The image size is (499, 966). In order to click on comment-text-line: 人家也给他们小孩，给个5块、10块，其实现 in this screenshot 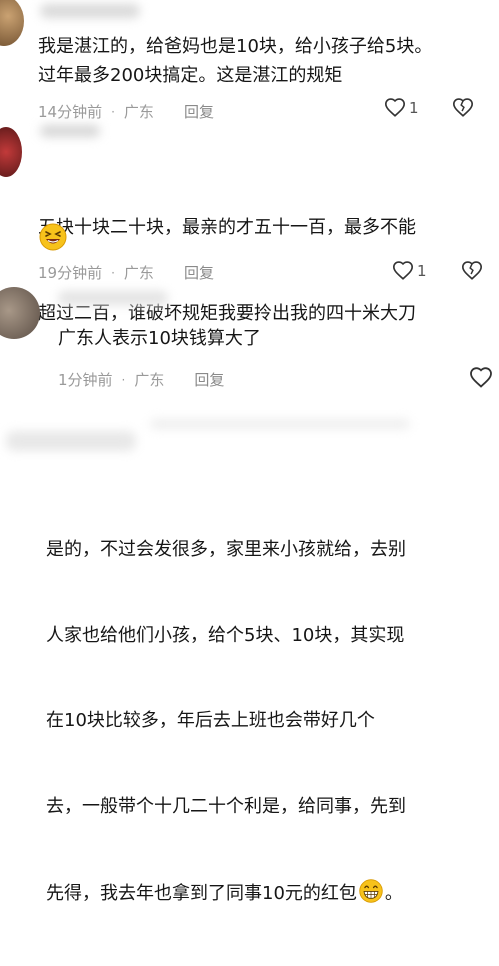, I will do `click(225, 635)`.